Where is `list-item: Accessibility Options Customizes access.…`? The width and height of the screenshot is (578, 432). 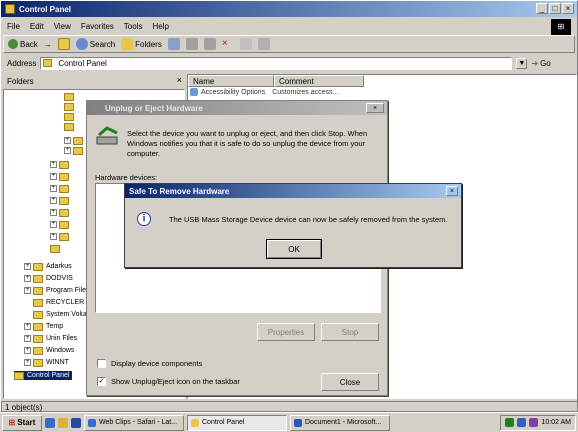
list-item: Accessibility Options Customizes access.… is located at coordinates (264, 92).